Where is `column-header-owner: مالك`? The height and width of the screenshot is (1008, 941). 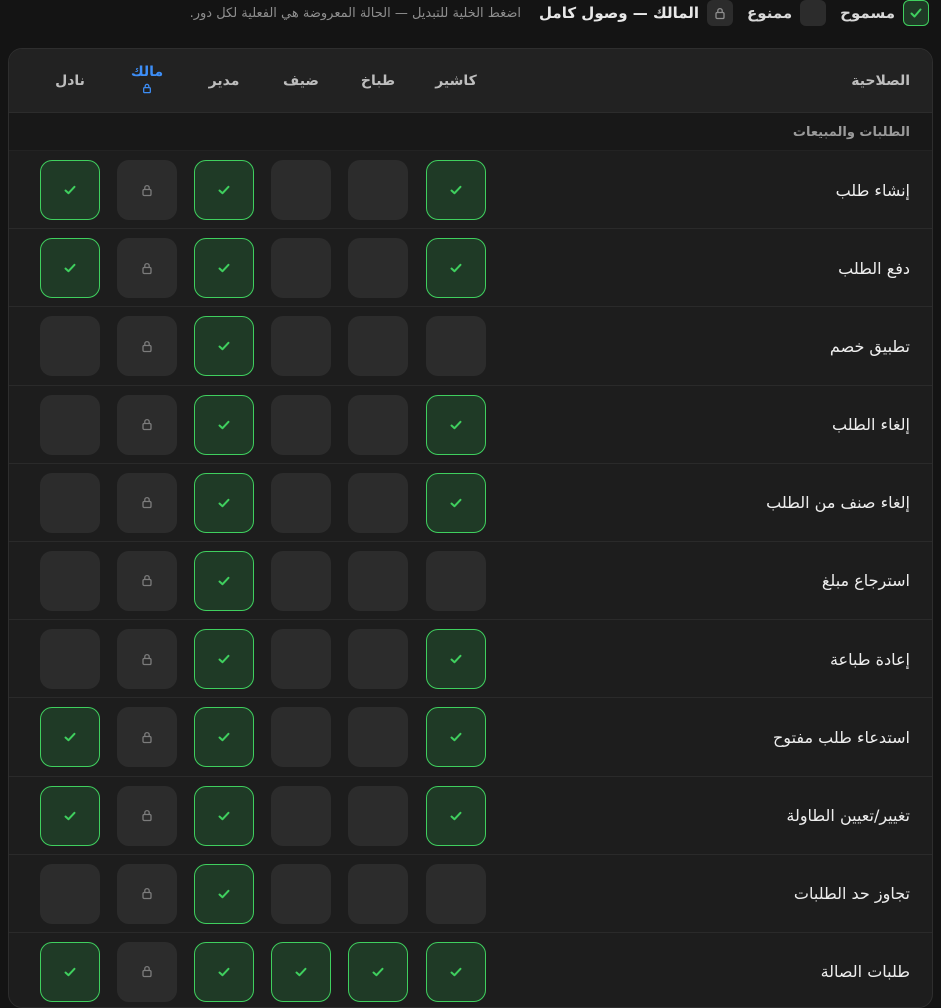 column-header-owner: مالك is located at coordinates (147, 81).